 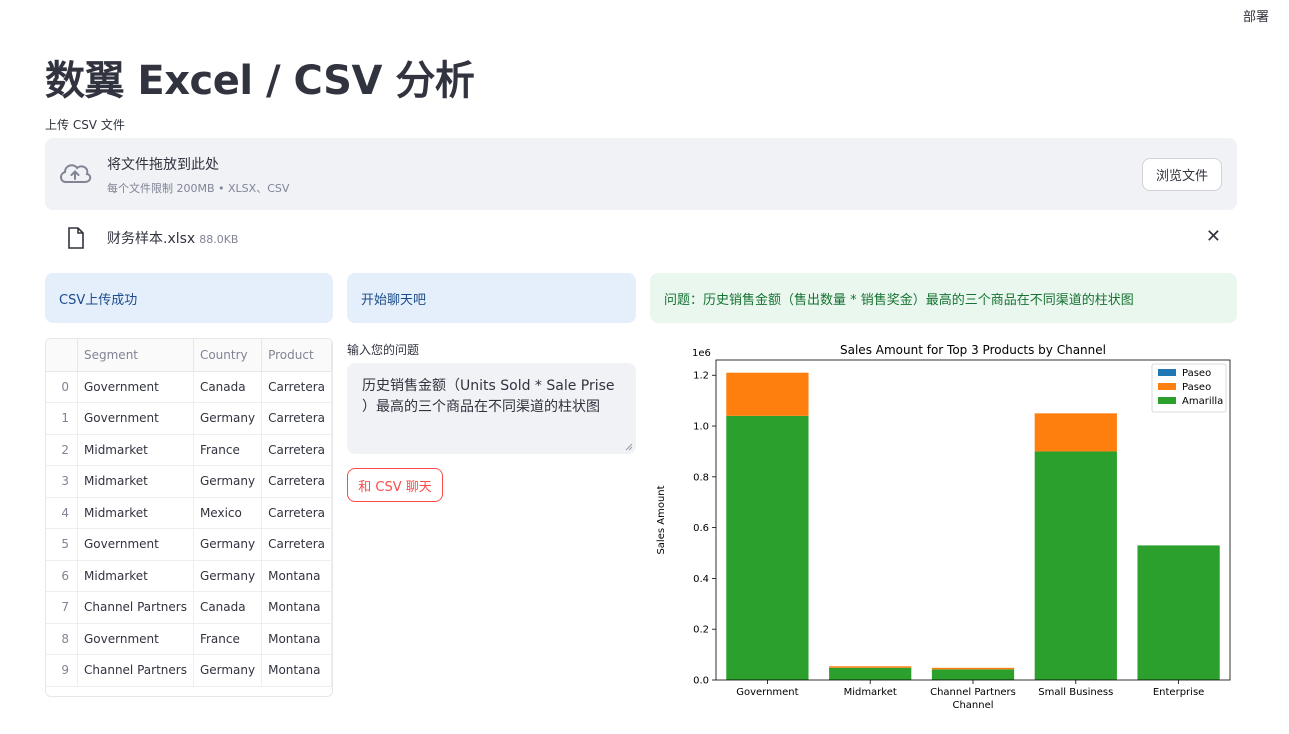 What do you see at coordinates (943, 298) in the screenshot?
I see `question-banner: 问题：历史销售金额（售出数量 * 销售奖金）最高的三个商品在不同渠道的柱状图` at bounding box center [943, 298].